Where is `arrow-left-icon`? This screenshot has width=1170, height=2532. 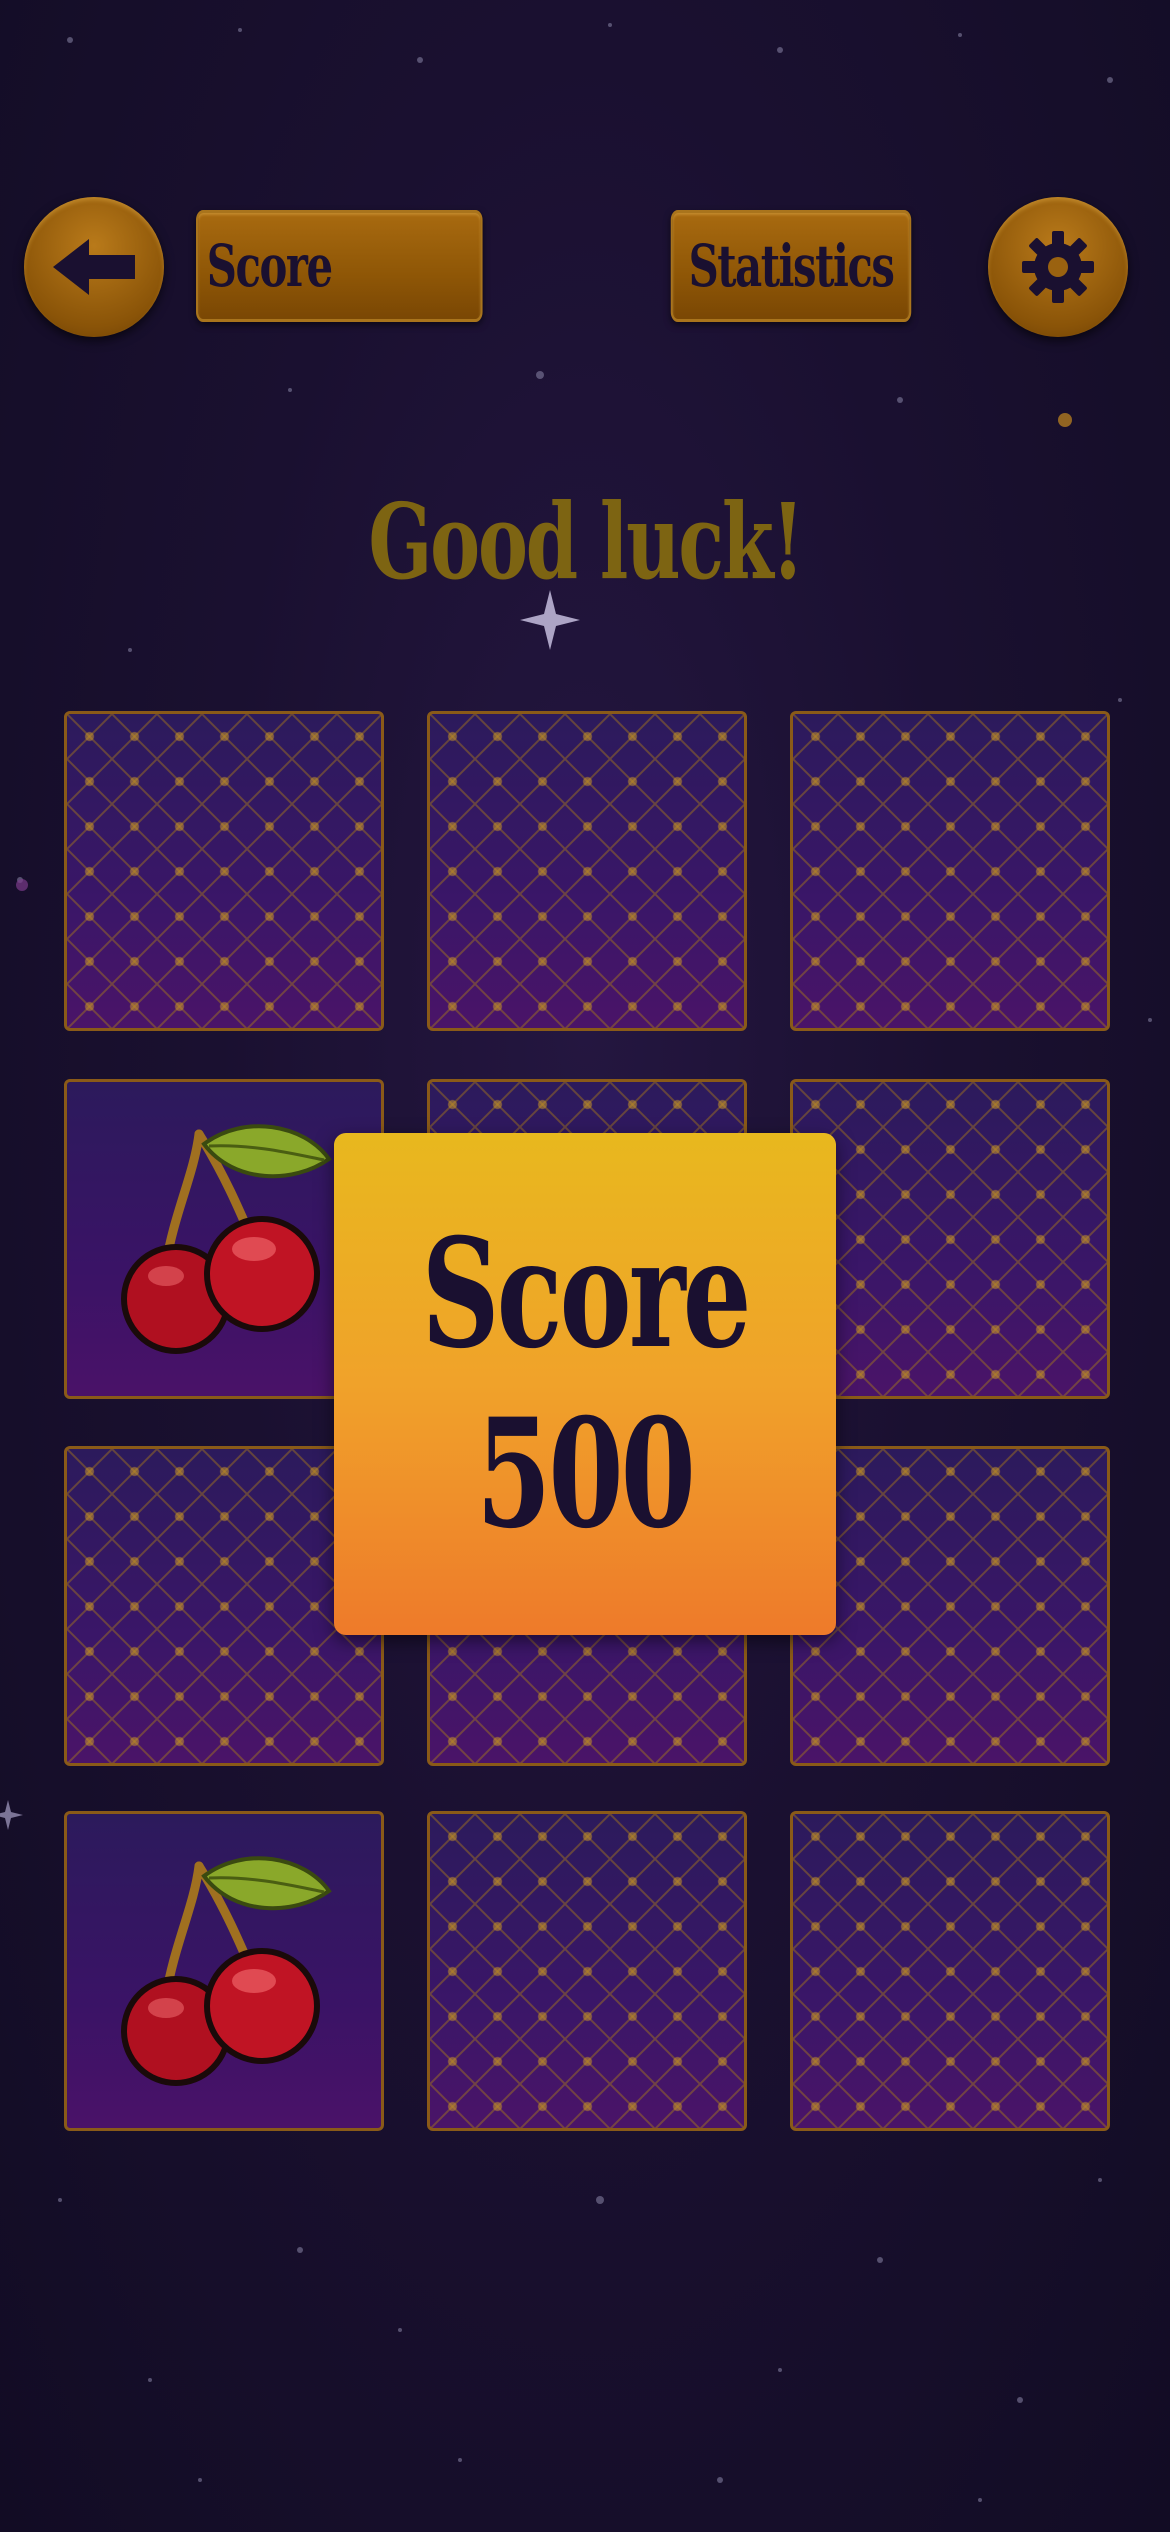
arrow-left-icon is located at coordinates (94, 267).